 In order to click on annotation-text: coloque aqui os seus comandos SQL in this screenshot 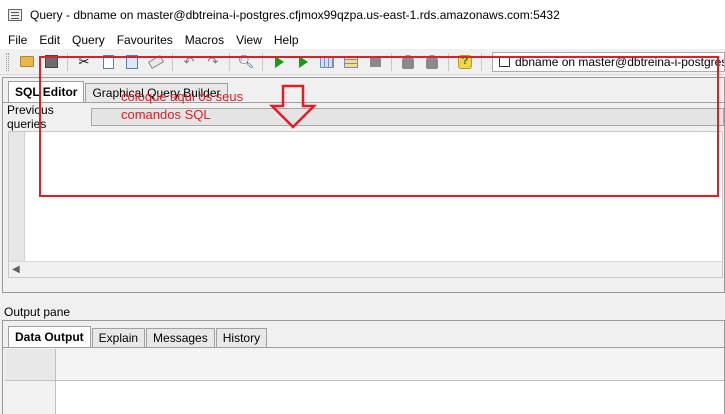, I will do `click(182, 106)`.